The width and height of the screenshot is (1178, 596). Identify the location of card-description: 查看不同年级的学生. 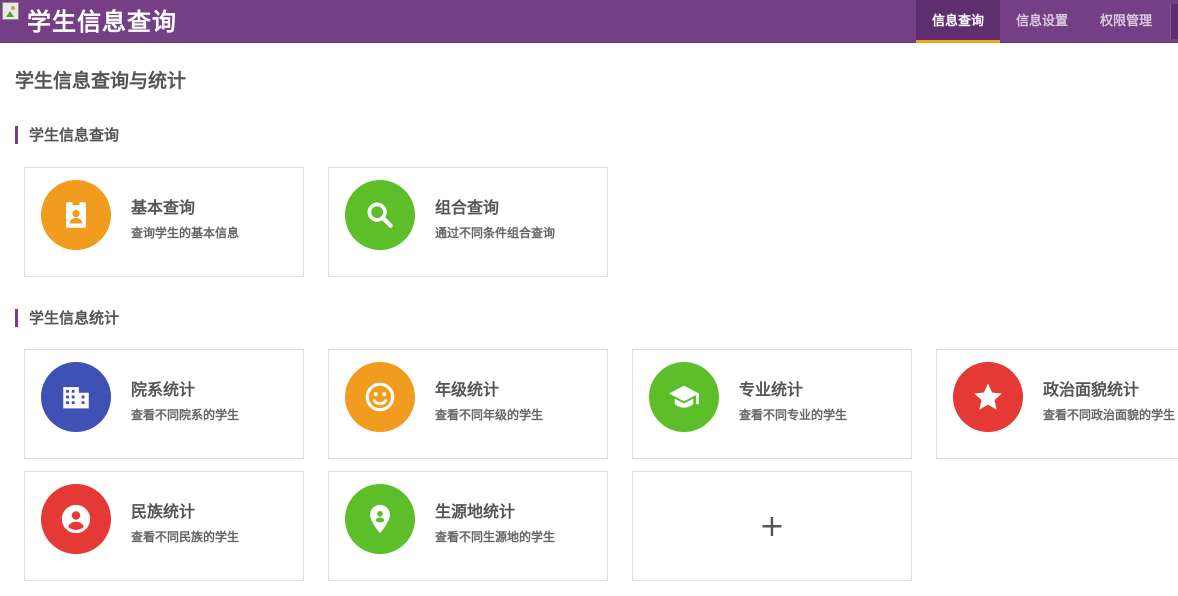
(489, 415).